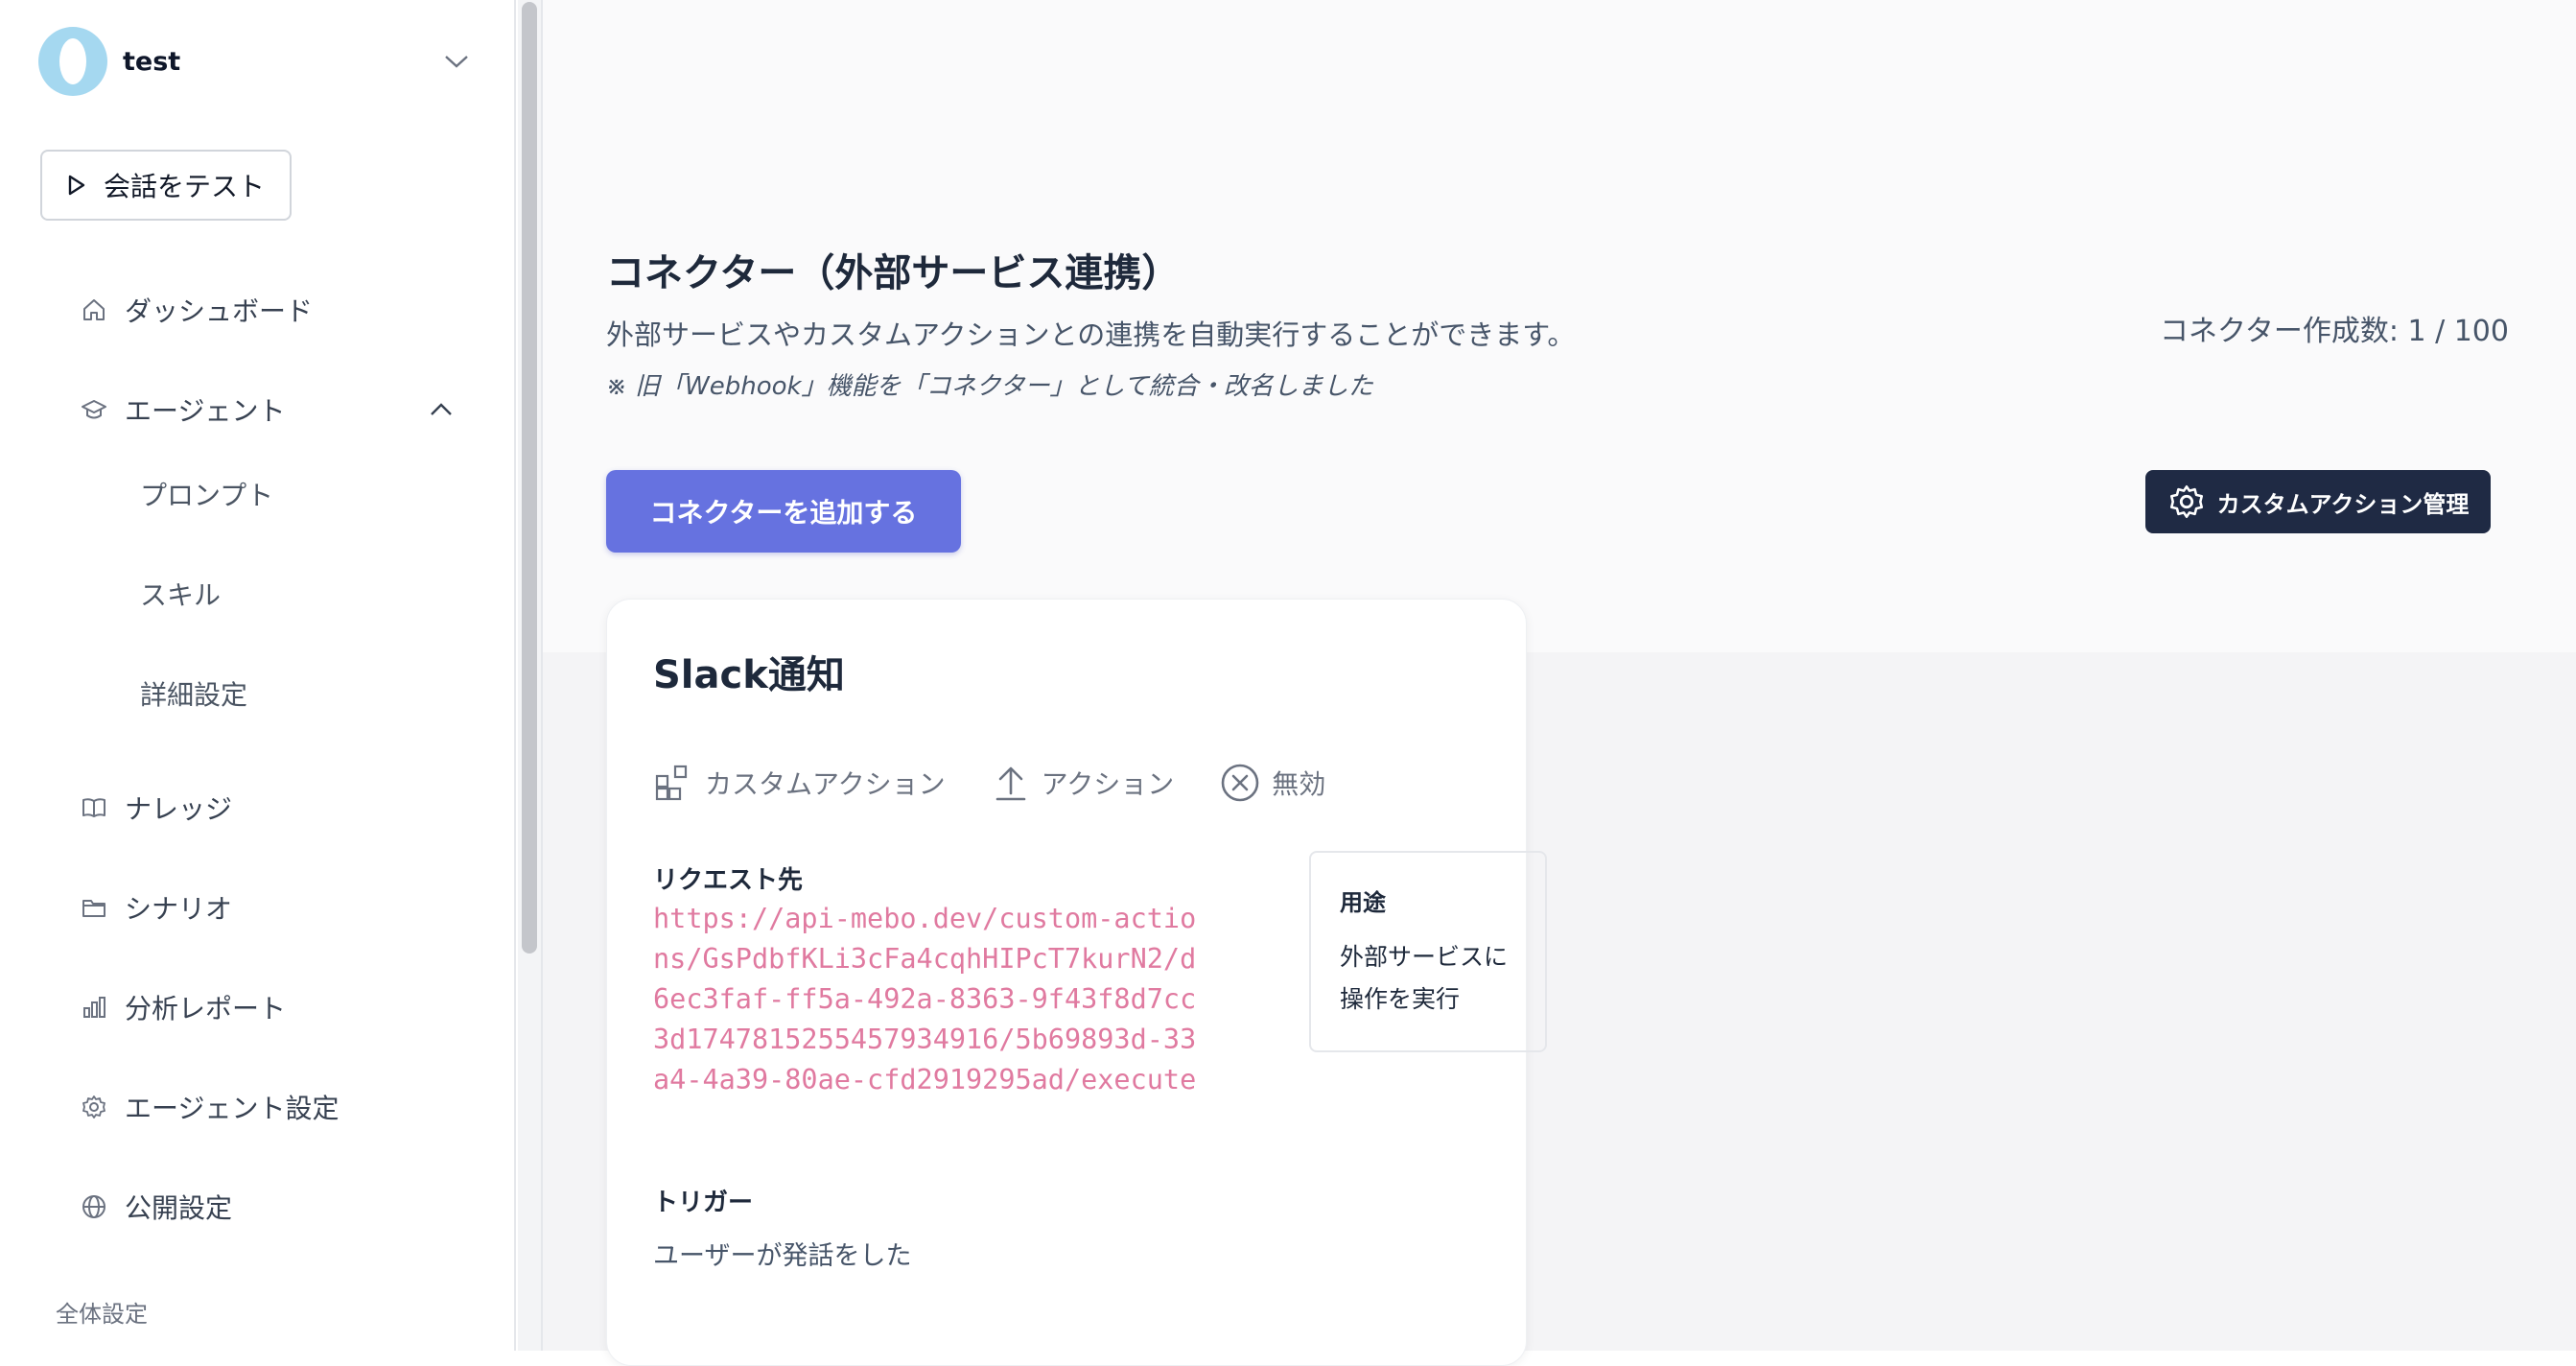 The width and height of the screenshot is (2576, 1366). What do you see at coordinates (456, 62) in the screenshot?
I see `chevron-down-icon` at bounding box center [456, 62].